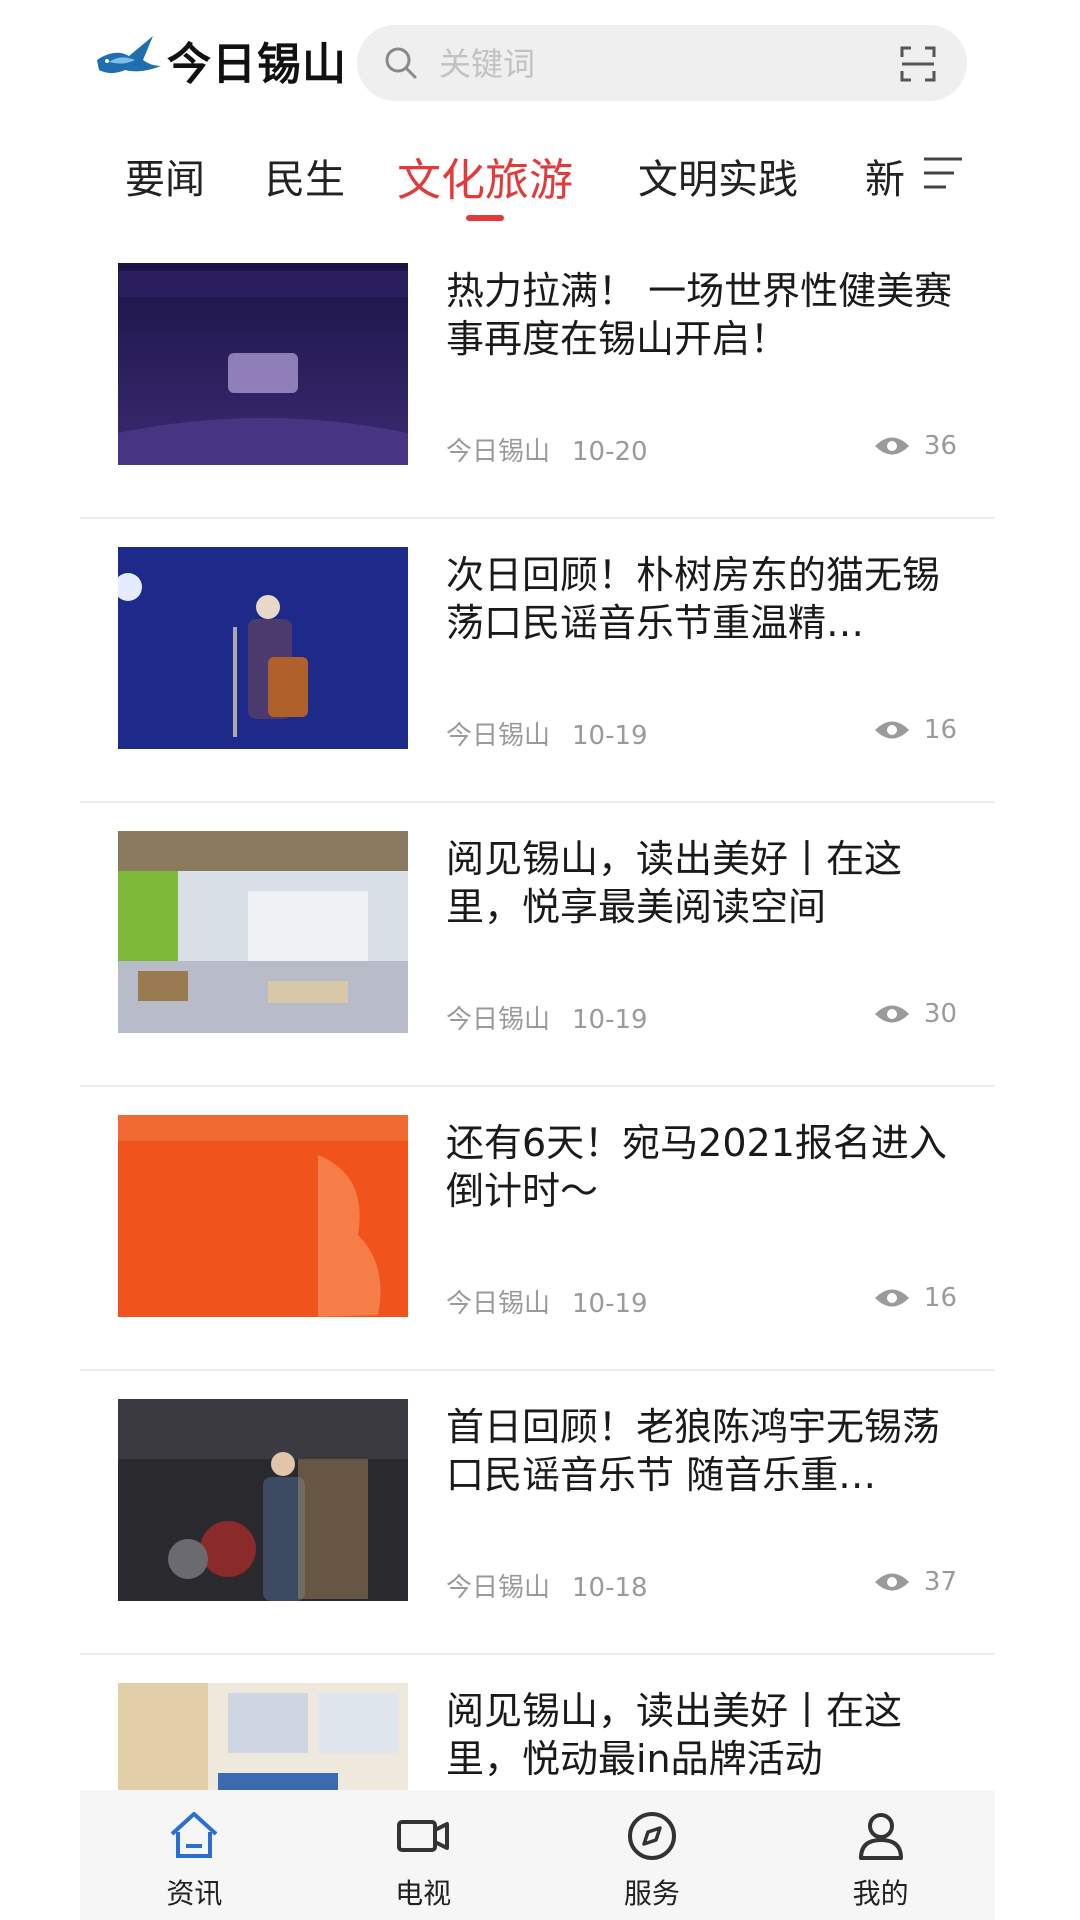  I want to click on tab-livelihood: 民生, so click(305, 176).